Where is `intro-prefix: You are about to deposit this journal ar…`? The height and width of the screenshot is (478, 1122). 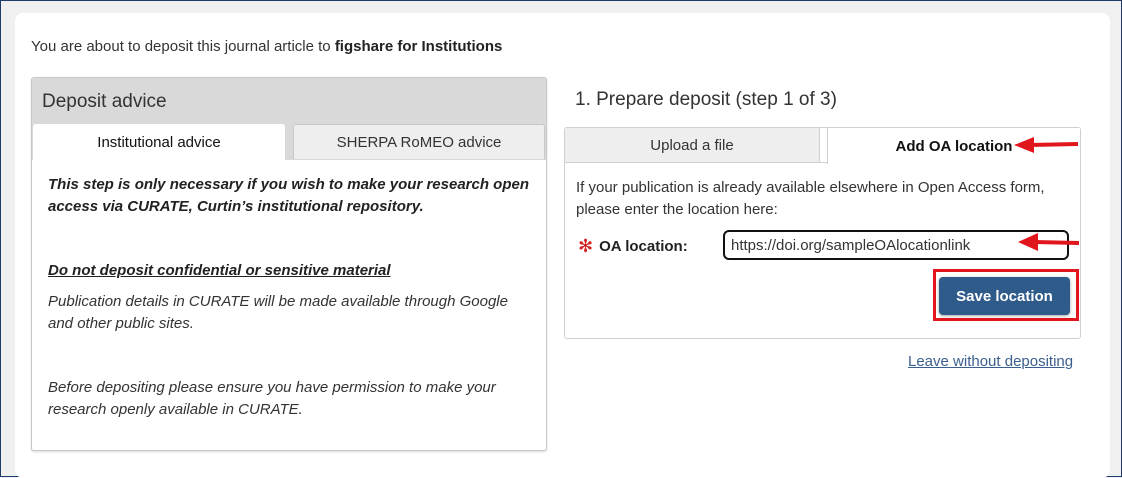 intro-prefix: You are about to deposit this journal ar… is located at coordinates (183, 46).